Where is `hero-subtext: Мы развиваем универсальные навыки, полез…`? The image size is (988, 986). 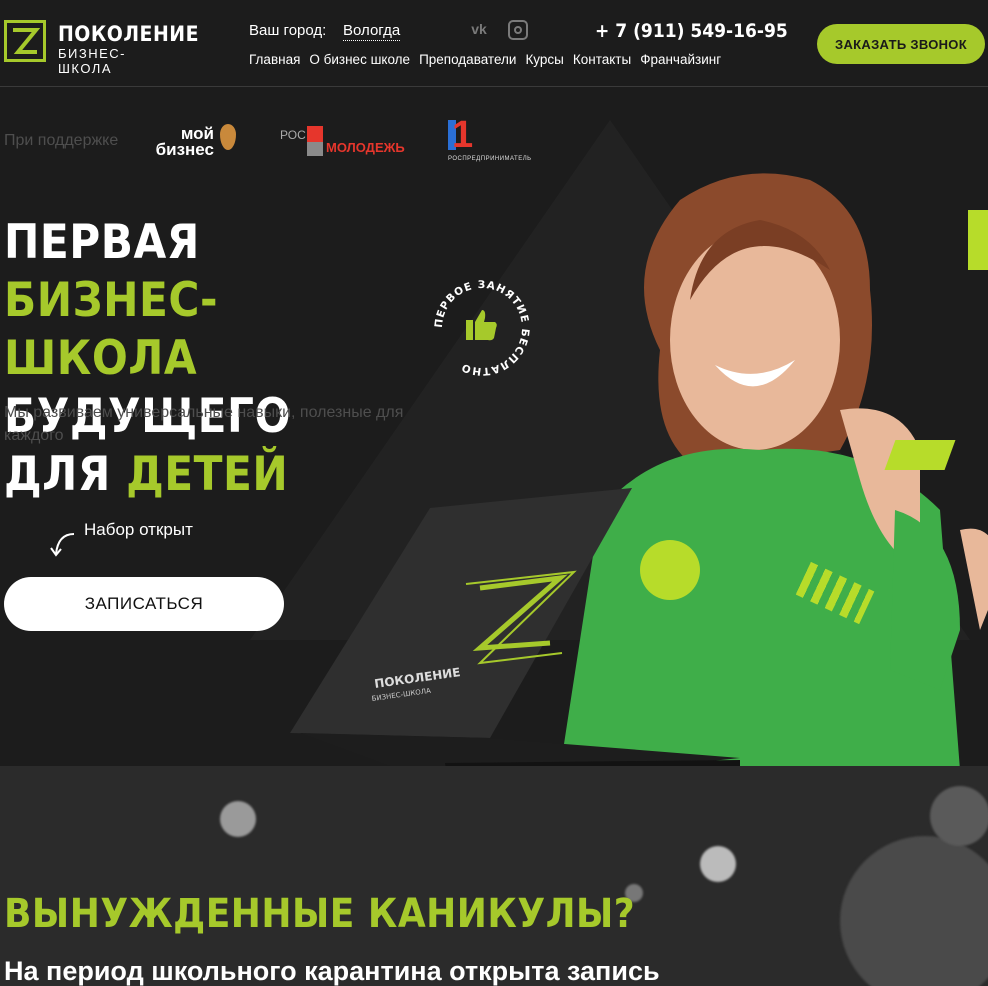 hero-subtext: Мы развиваем универсальные навыки, полез… is located at coordinates (204, 424).